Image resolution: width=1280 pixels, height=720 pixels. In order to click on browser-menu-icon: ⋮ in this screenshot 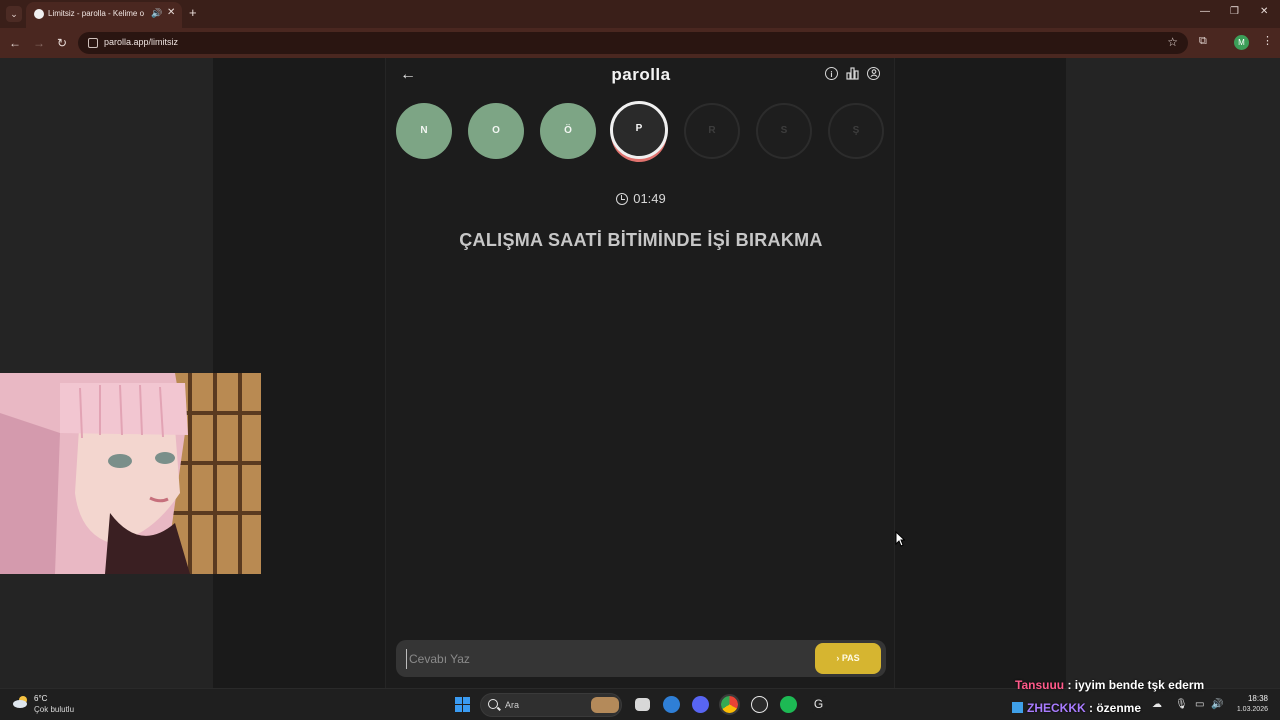, I will do `click(1267, 40)`.